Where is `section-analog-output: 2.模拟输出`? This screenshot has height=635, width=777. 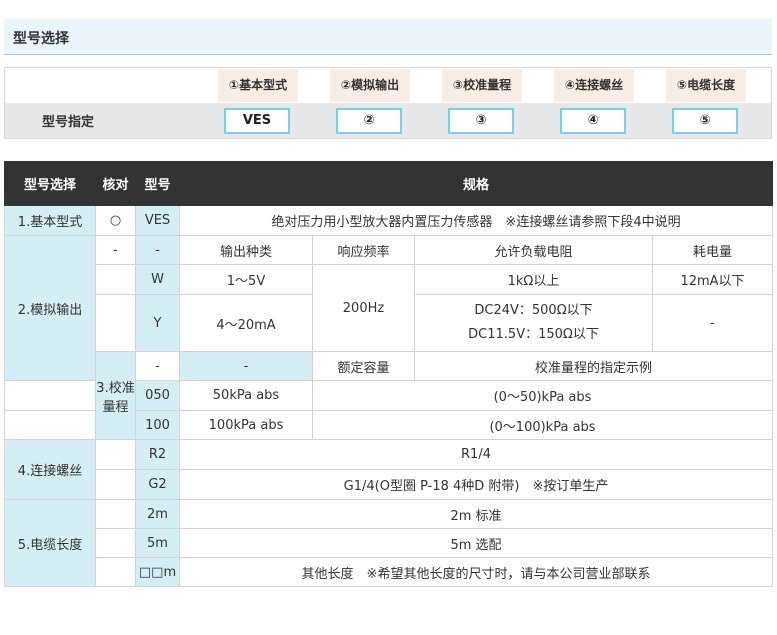 section-analog-output: 2.模拟输出 is located at coordinates (50, 308).